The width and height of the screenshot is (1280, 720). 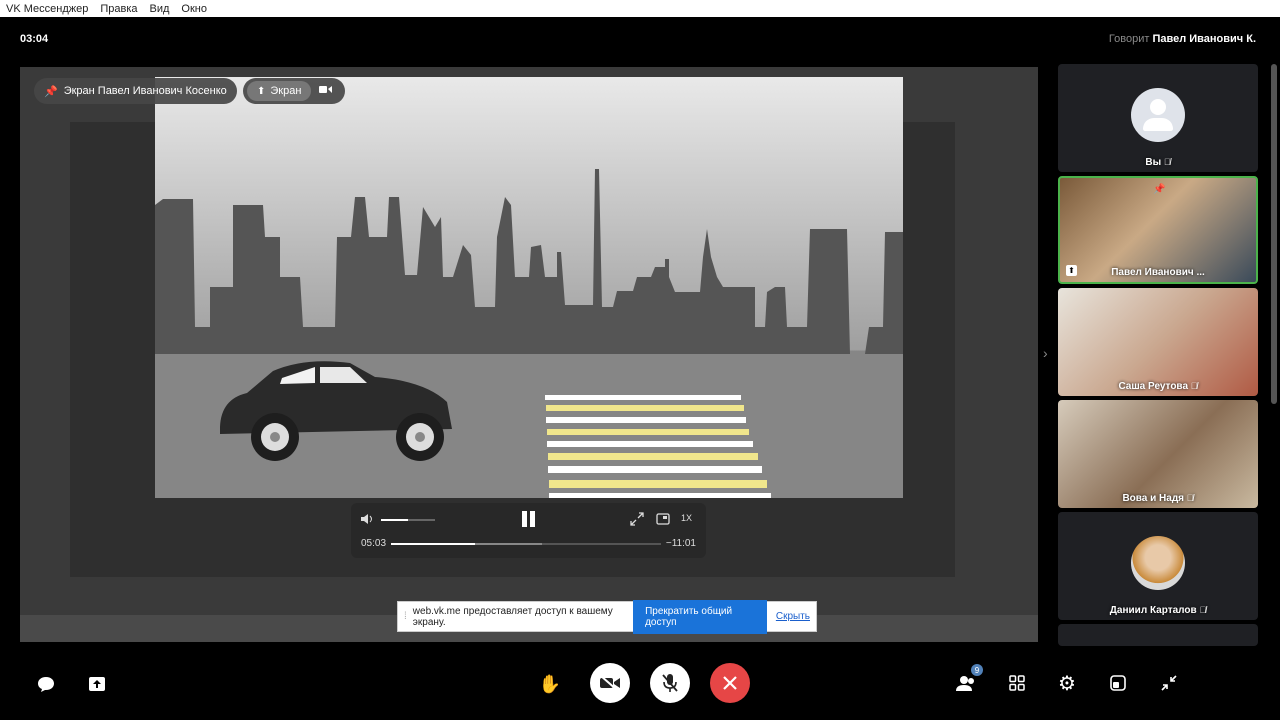 I want to click on video-player-controls: 1X 05:03 −11:01, so click(x=528, y=530).